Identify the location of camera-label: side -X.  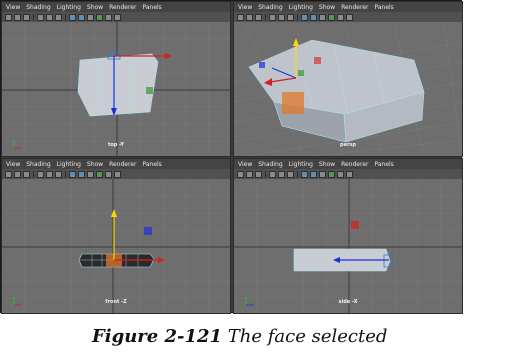
(348, 302).